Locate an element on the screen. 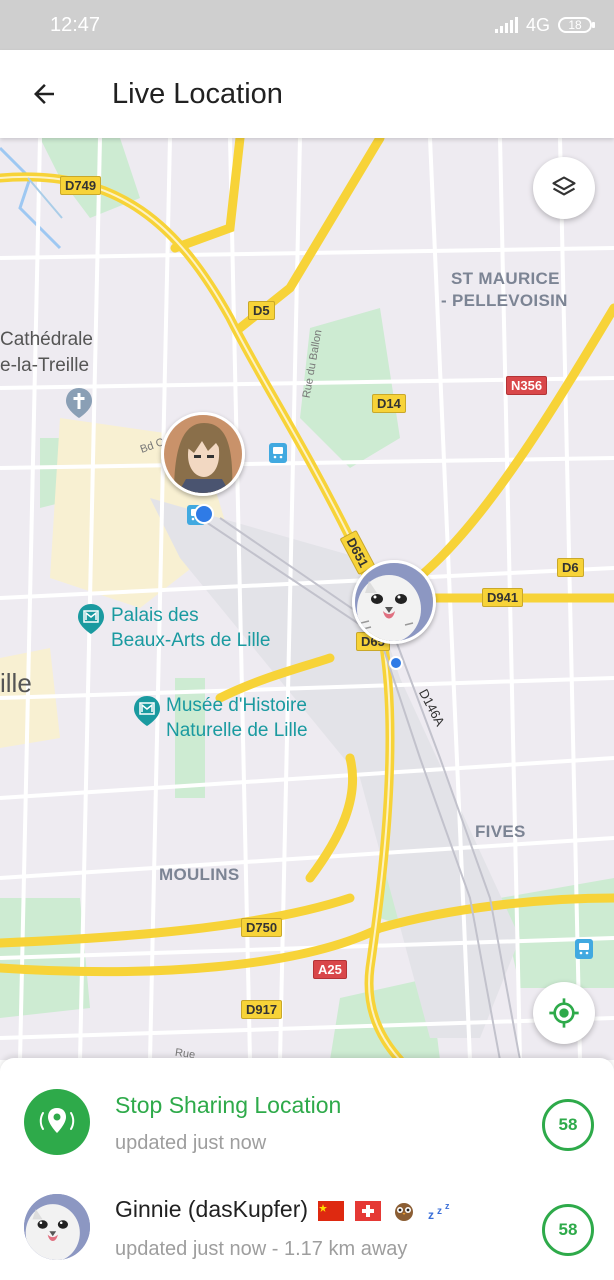 The width and height of the screenshot is (614, 1280). contact-avatar is located at coordinates (57, 1227).